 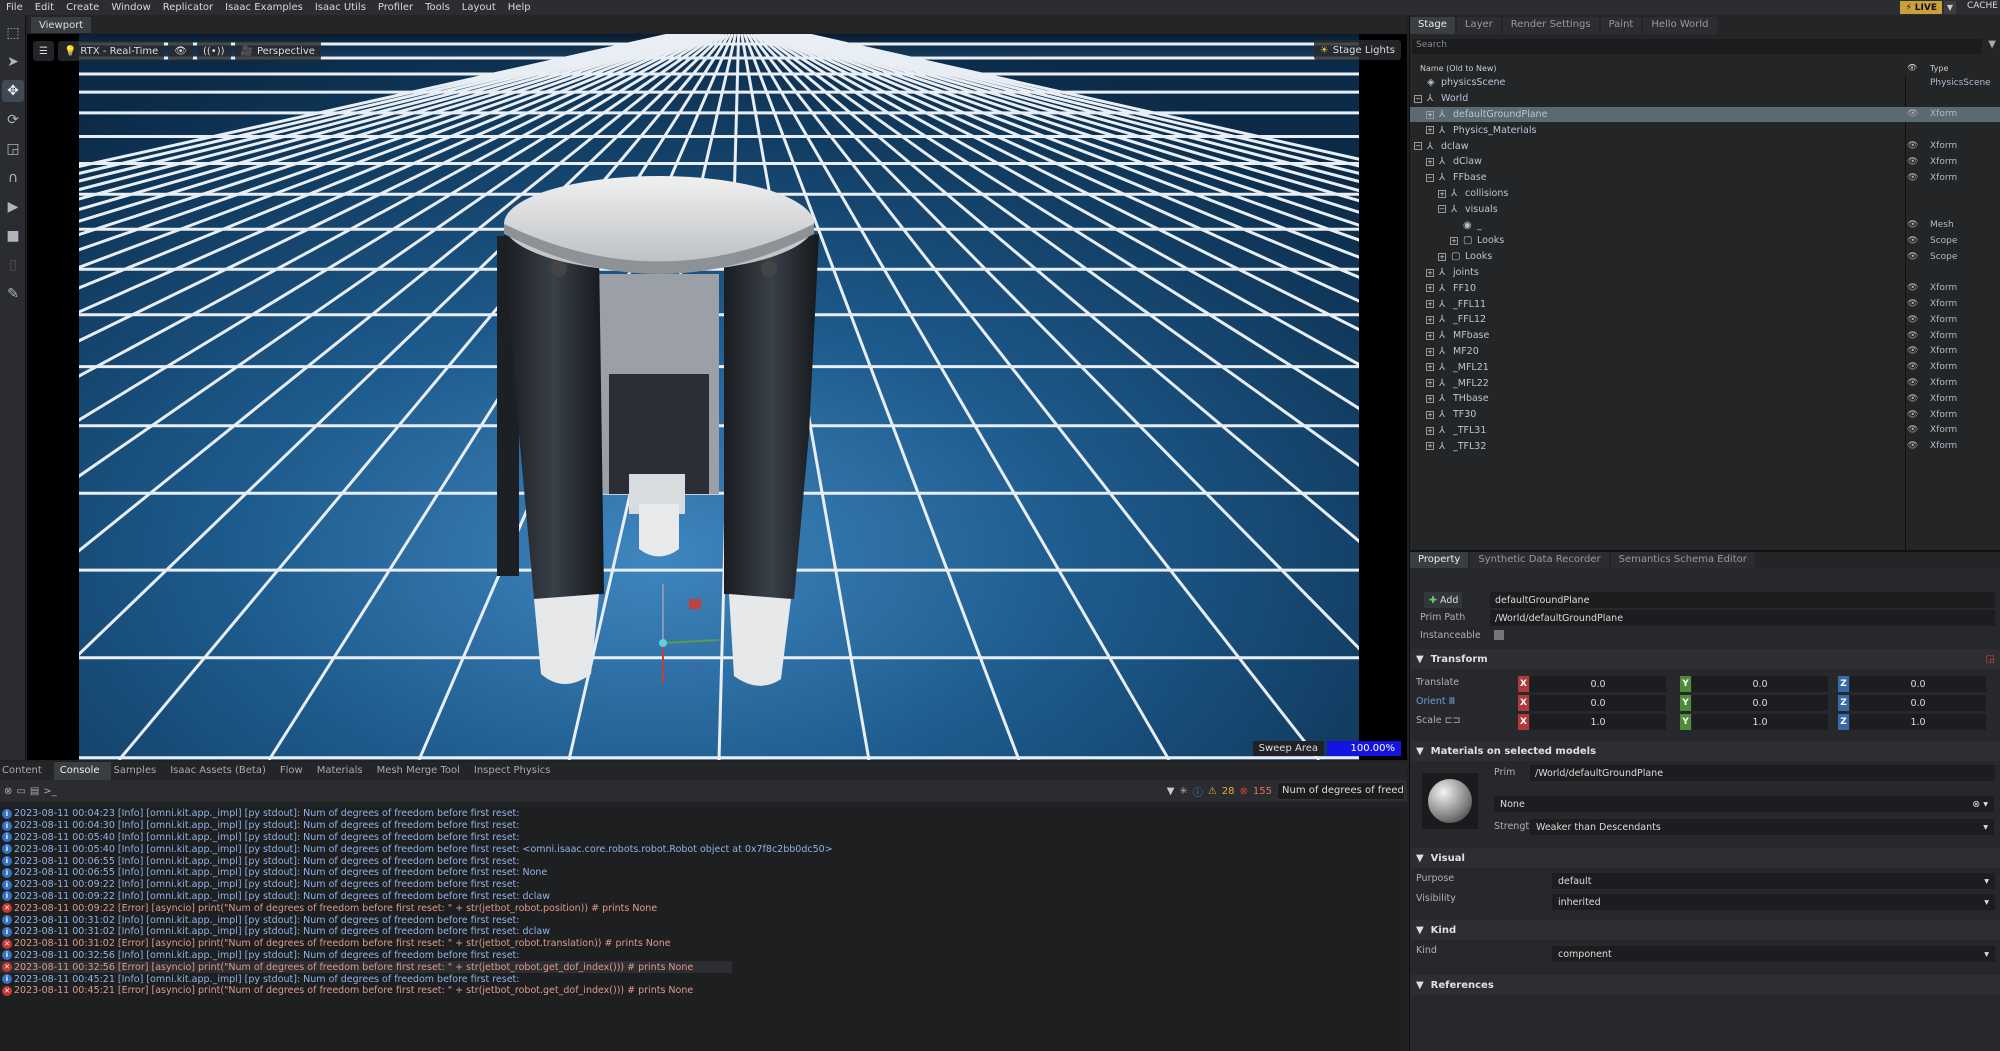 What do you see at coordinates (34, 791) in the screenshot?
I see `folder-icon: ▤` at bounding box center [34, 791].